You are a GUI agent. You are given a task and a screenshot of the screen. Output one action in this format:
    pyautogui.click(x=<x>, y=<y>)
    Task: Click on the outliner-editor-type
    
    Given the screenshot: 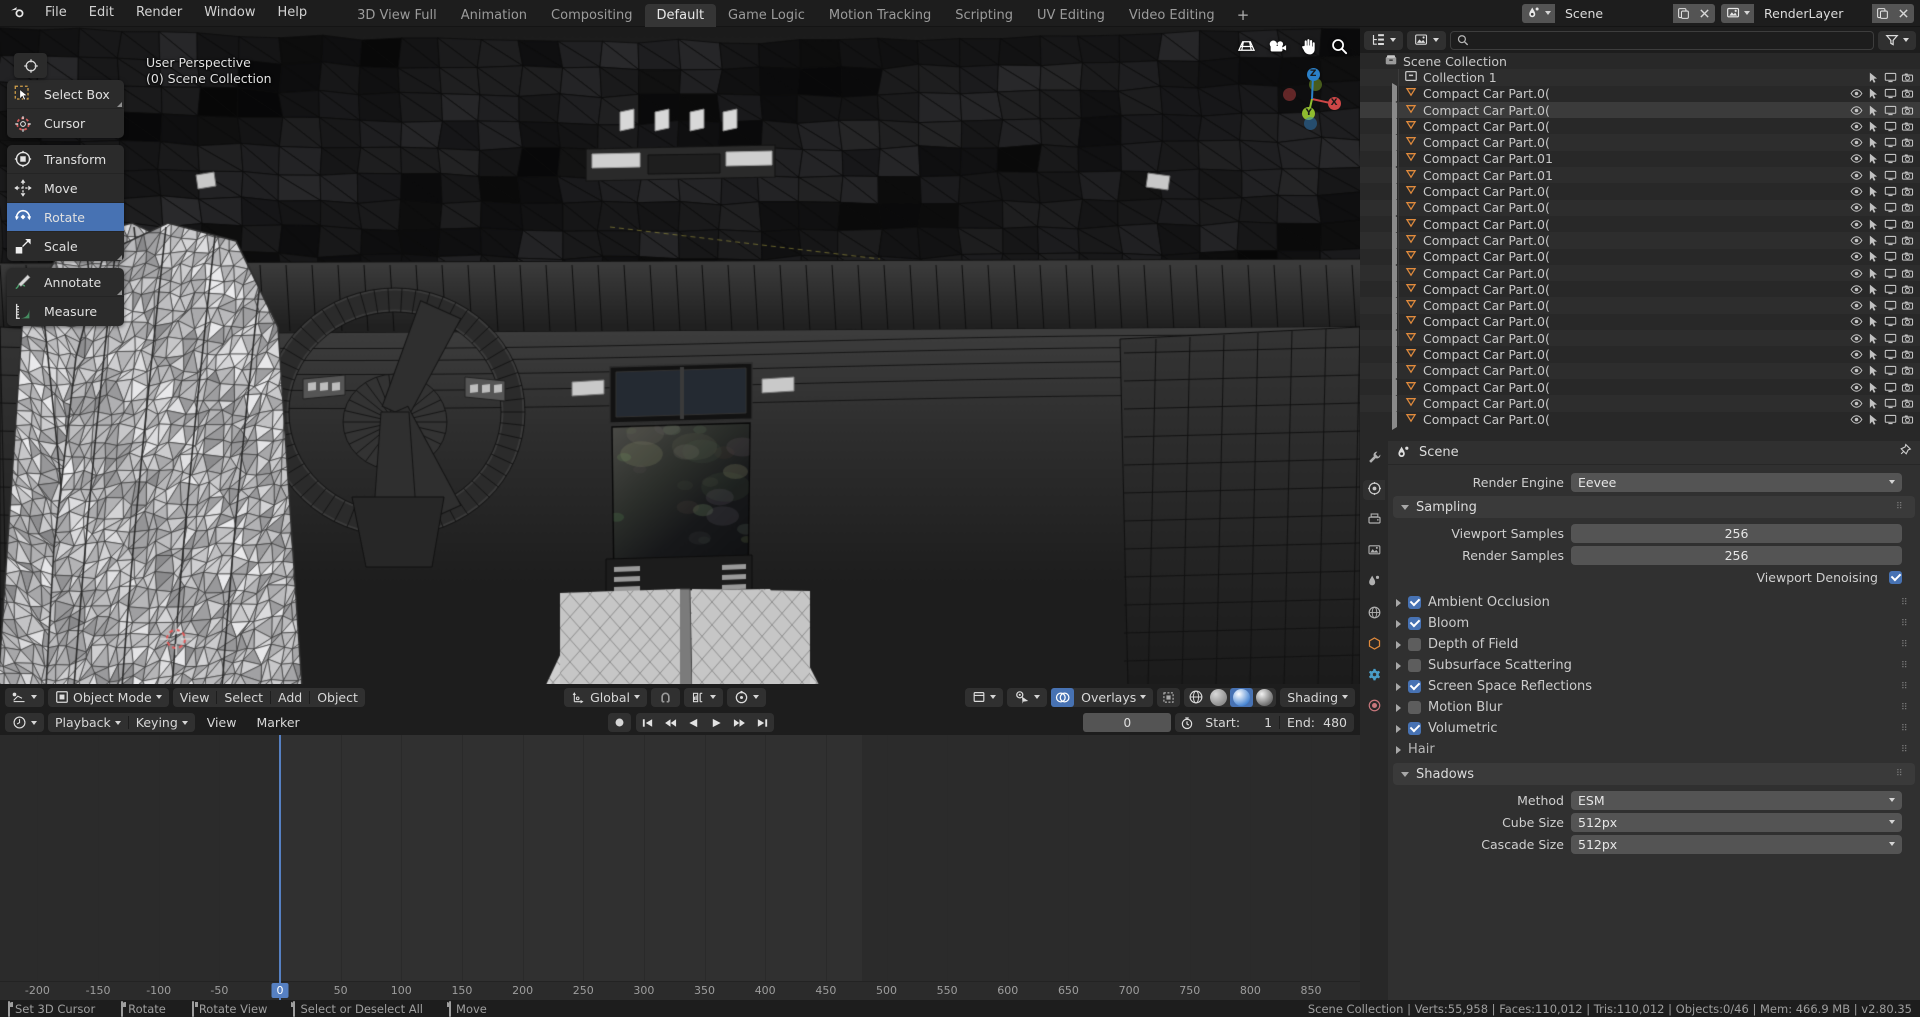 What is the action you would take?
    pyautogui.click(x=1383, y=40)
    